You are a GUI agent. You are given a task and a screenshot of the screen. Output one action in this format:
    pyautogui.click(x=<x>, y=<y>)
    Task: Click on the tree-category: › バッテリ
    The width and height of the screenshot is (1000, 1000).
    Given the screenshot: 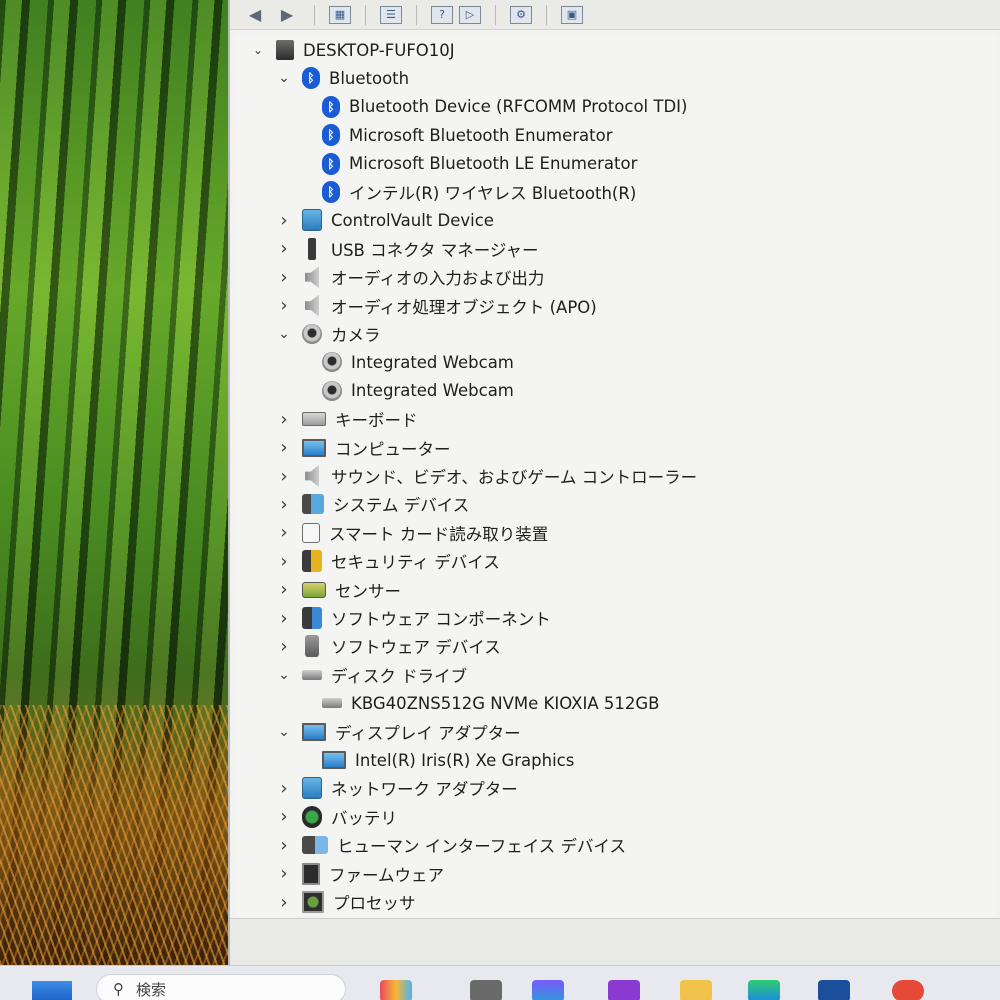 What is the action you would take?
    pyautogui.click(x=336, y=817)
    